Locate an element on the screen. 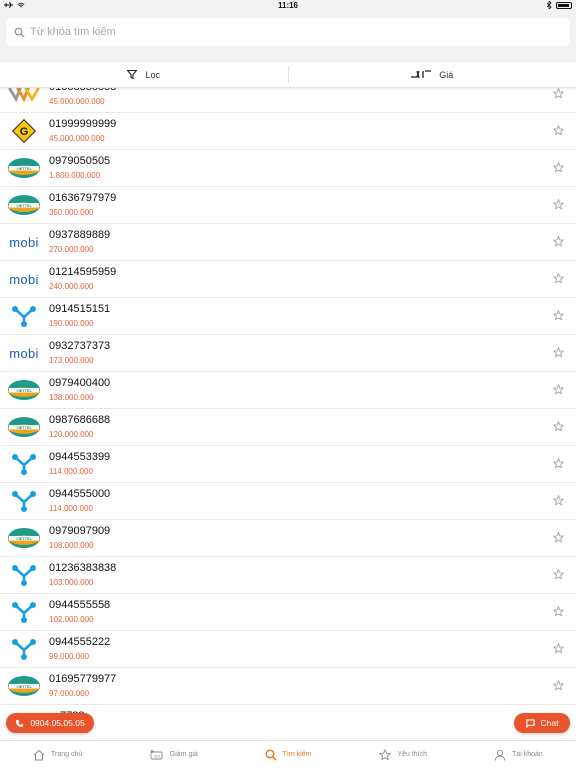 This screenshot has width=576, height=768. list-item: 0944553399 114.000.000 is located at coordinates (288, 464).